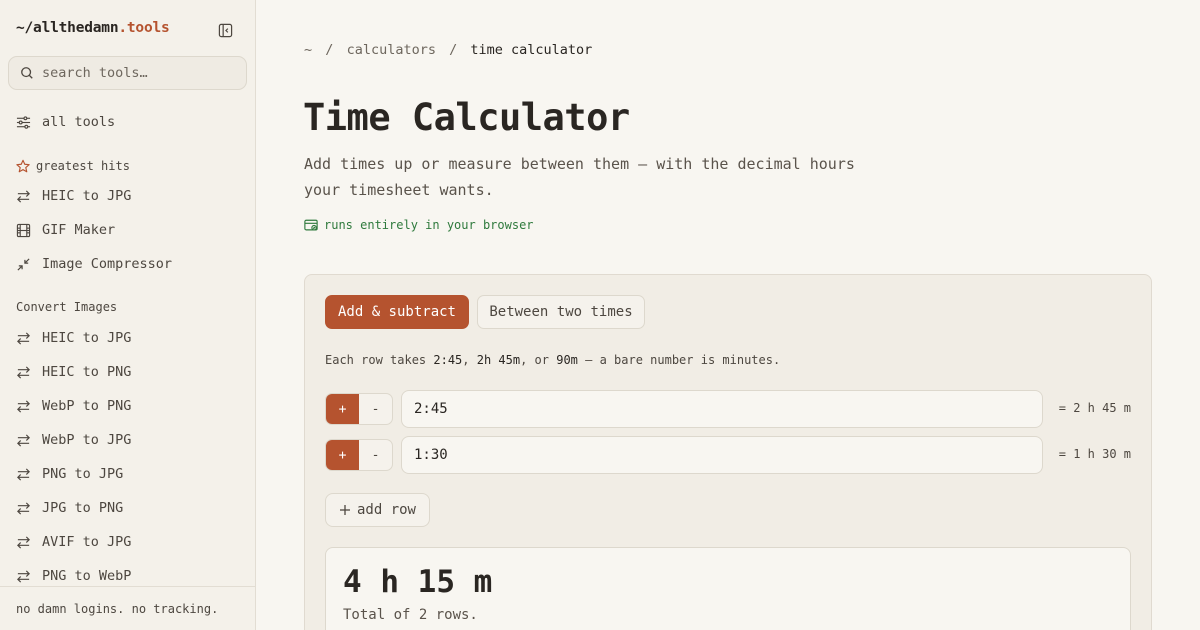  What do you see at coordinates (87, 406) in the screenshot?
I see `sidebar-item-label: WebP to PNG` at bounding box center [87, 406].